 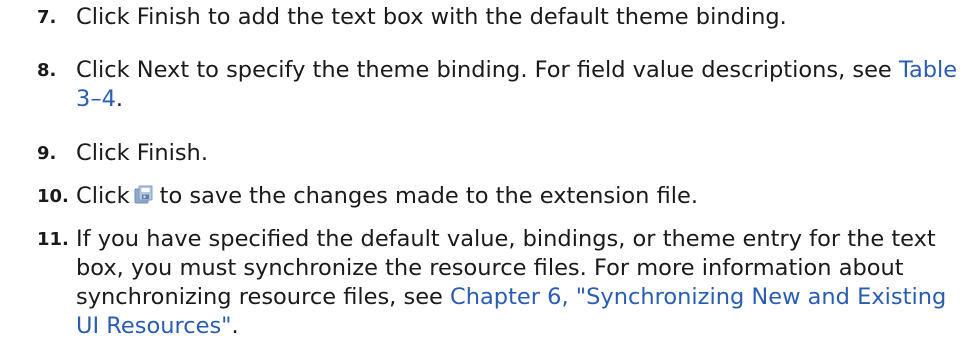 What do you see at coordinates (144, 194) in the screenshot?
I see `save-all-icon` at bounding box center [144, 194].